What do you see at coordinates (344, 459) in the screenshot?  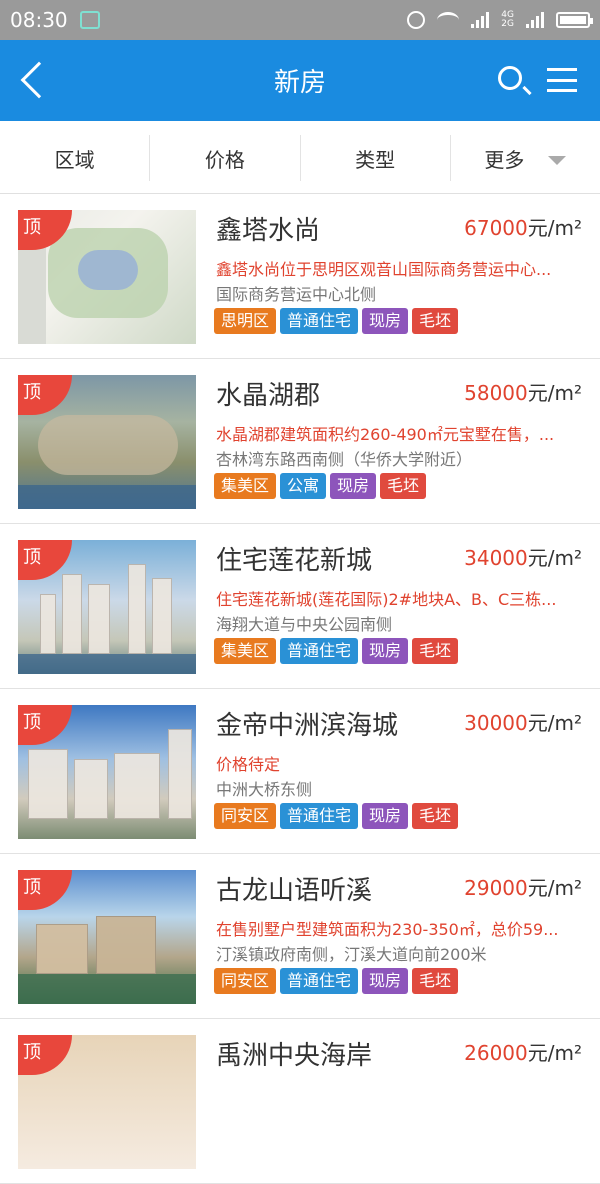 I see `listing-address: 杏林湾东路西南侧（华侨大学附近）` at bounding box center [344, 459].